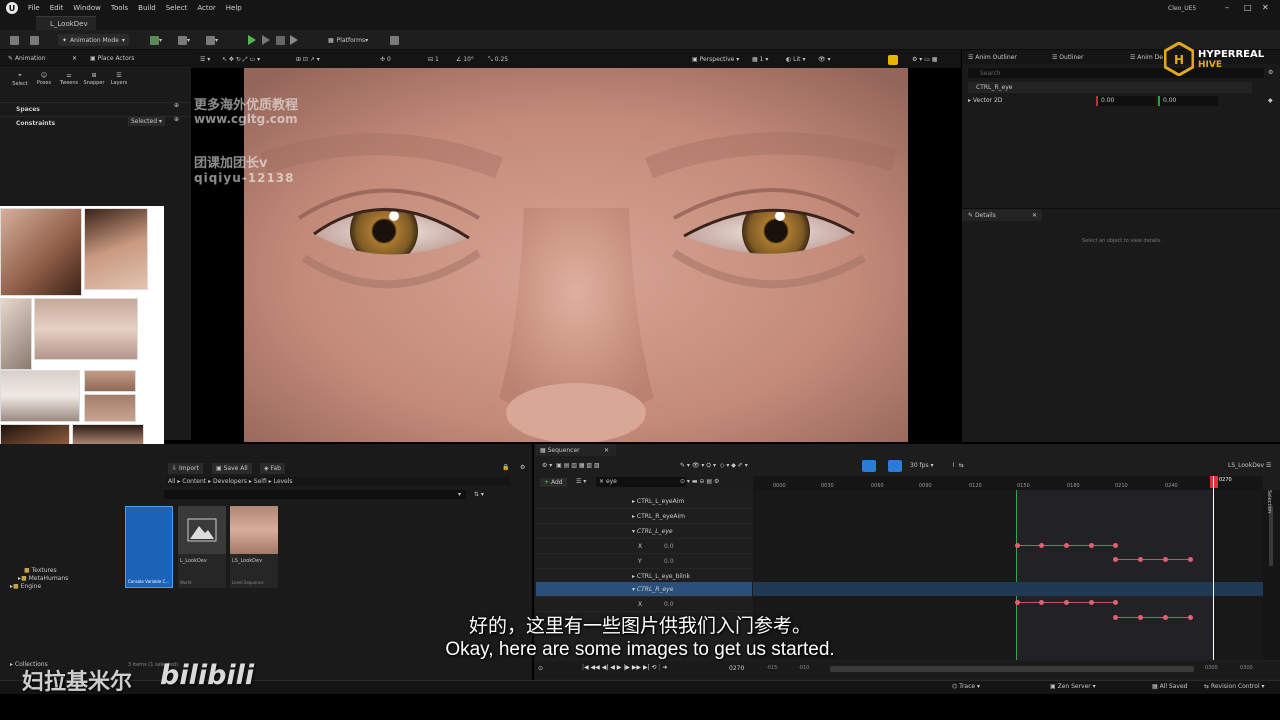 This screenshot has width=1280, height=720. I want to click on track-search-input: ✕ eye, so click(641, 482).